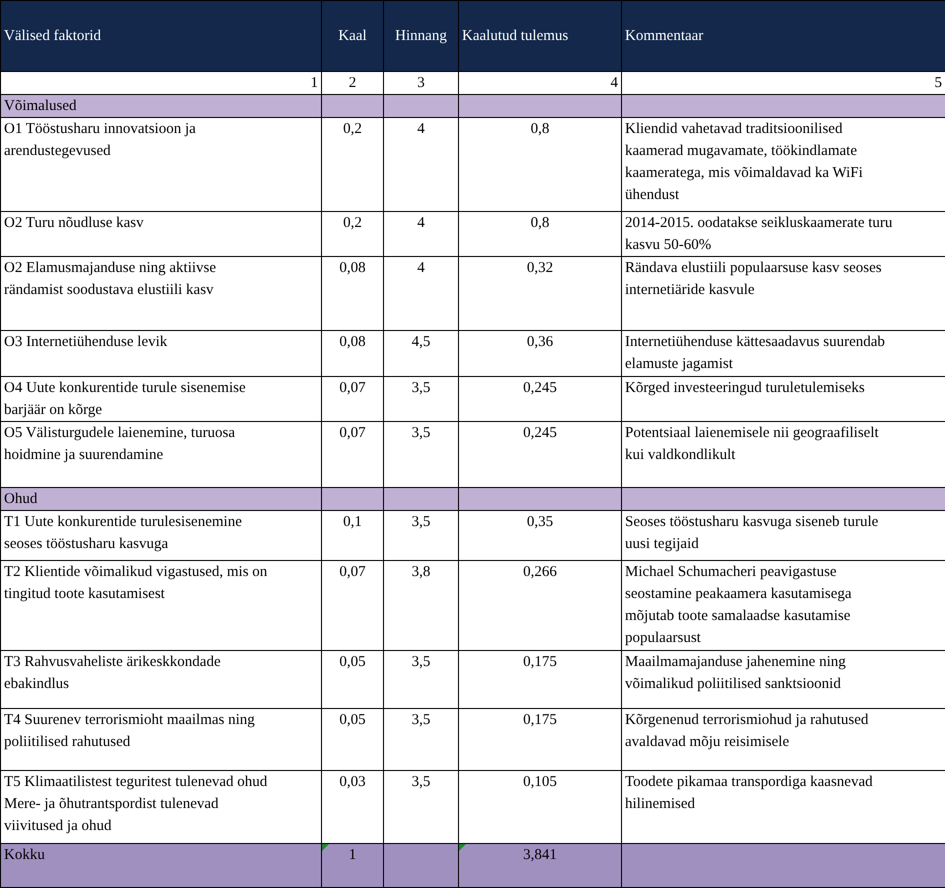 Image resolution: width=945 pixels, height=888 pixels. I want to click on table-cell: 0,36, so click(540, 353).